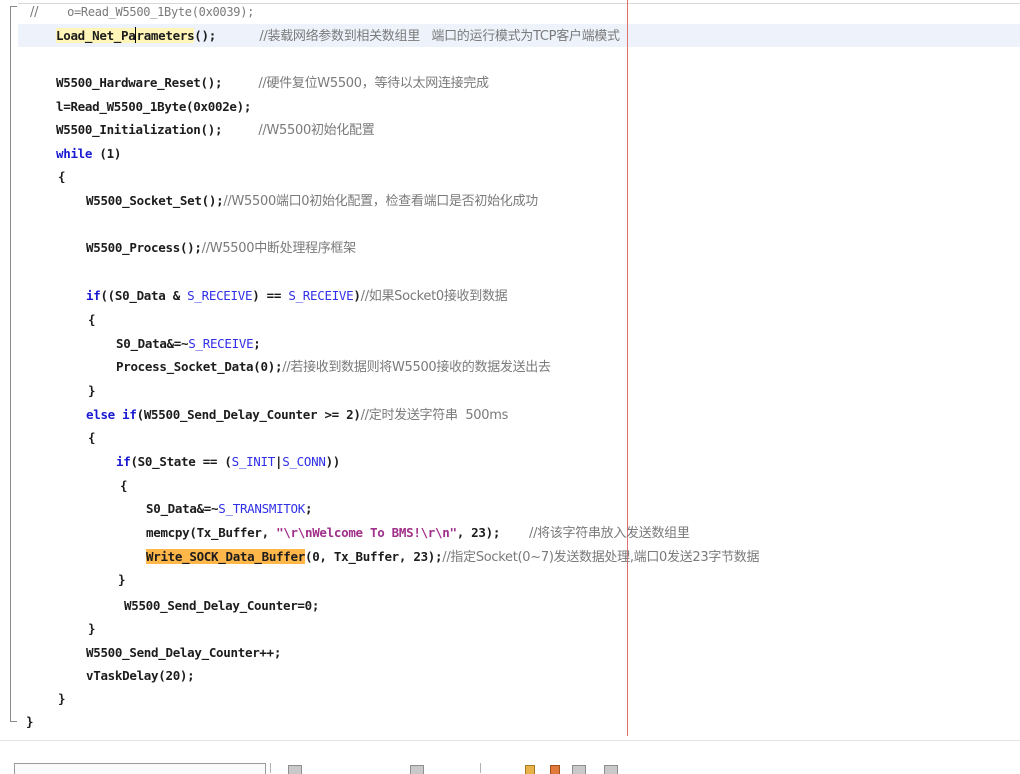 This screenshot has width=1020, height=774. Describe the element at coordinates (13, 721) in the screenshot. I see `fold-marker-end` at that location.